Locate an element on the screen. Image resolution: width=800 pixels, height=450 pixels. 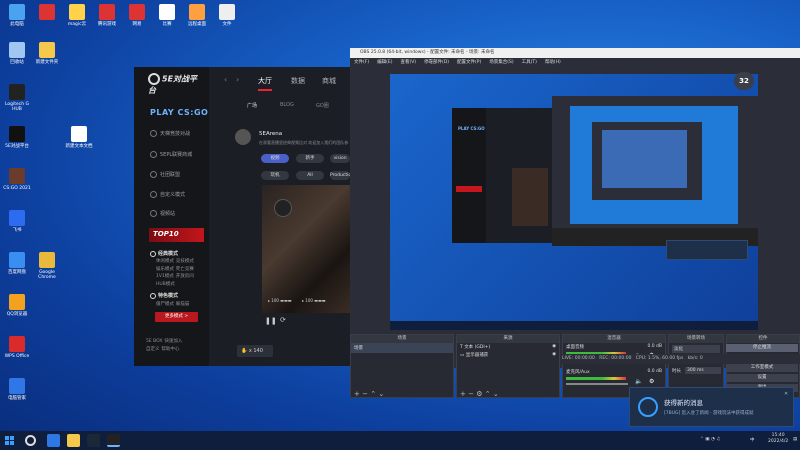
desktop-icon: 电脑管家 is located at coordinates (17, 389).